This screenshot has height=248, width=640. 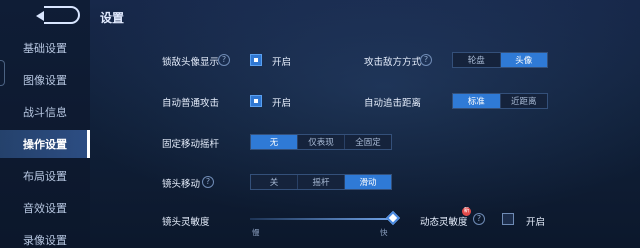 I want to click on fixed-joystick-segmented: 无 仅表现 全固定, so click(x=321, y=142).